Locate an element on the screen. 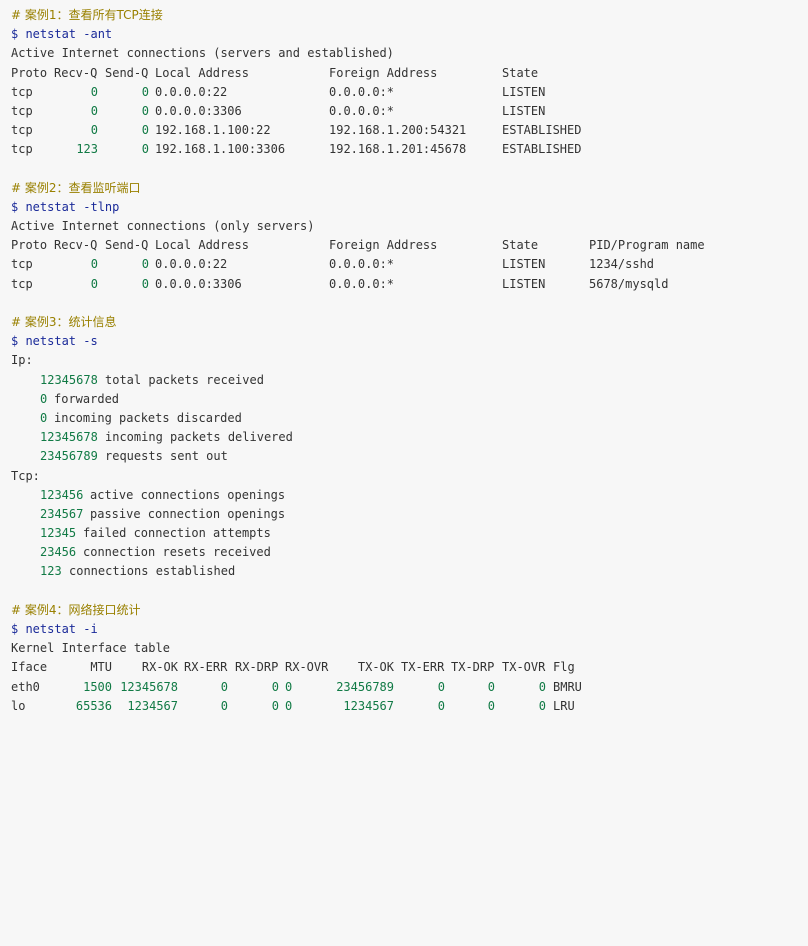 The height and width of the screenshot is (946, 808). command-line: $ netstat -s is located at coordinates (404, 341).